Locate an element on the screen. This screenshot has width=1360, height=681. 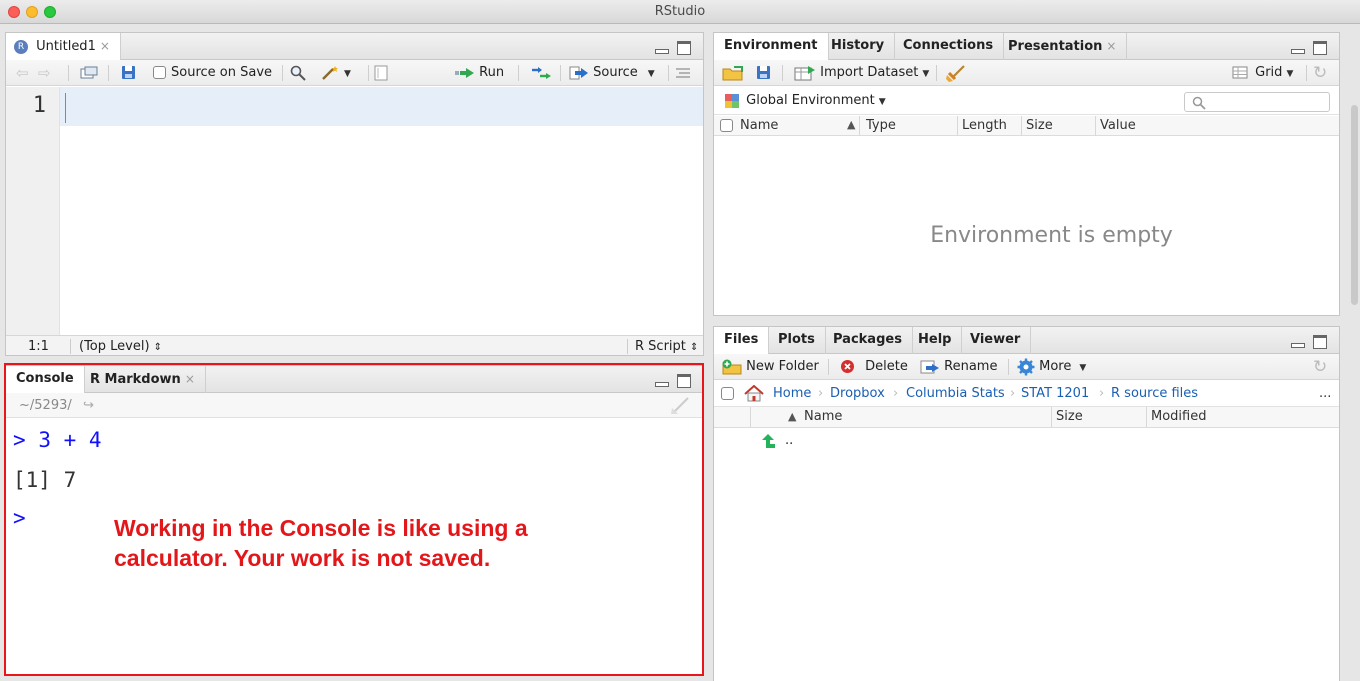
window-titlebar: RStudio is located at coordinates (680, 12).